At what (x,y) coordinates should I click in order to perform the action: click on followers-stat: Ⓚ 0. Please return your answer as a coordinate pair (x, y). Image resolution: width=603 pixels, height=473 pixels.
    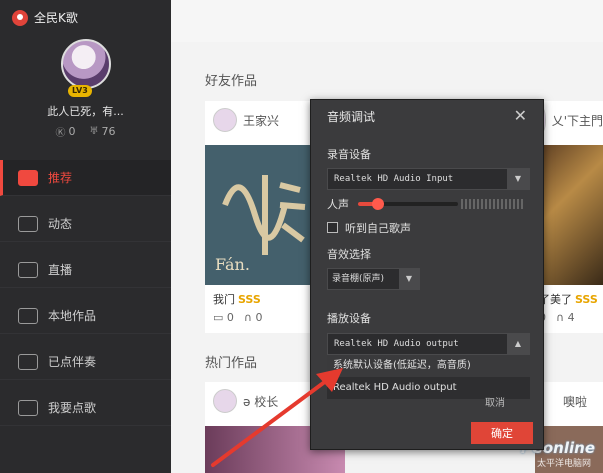
    Looking at the image, I should click on (66, 131).